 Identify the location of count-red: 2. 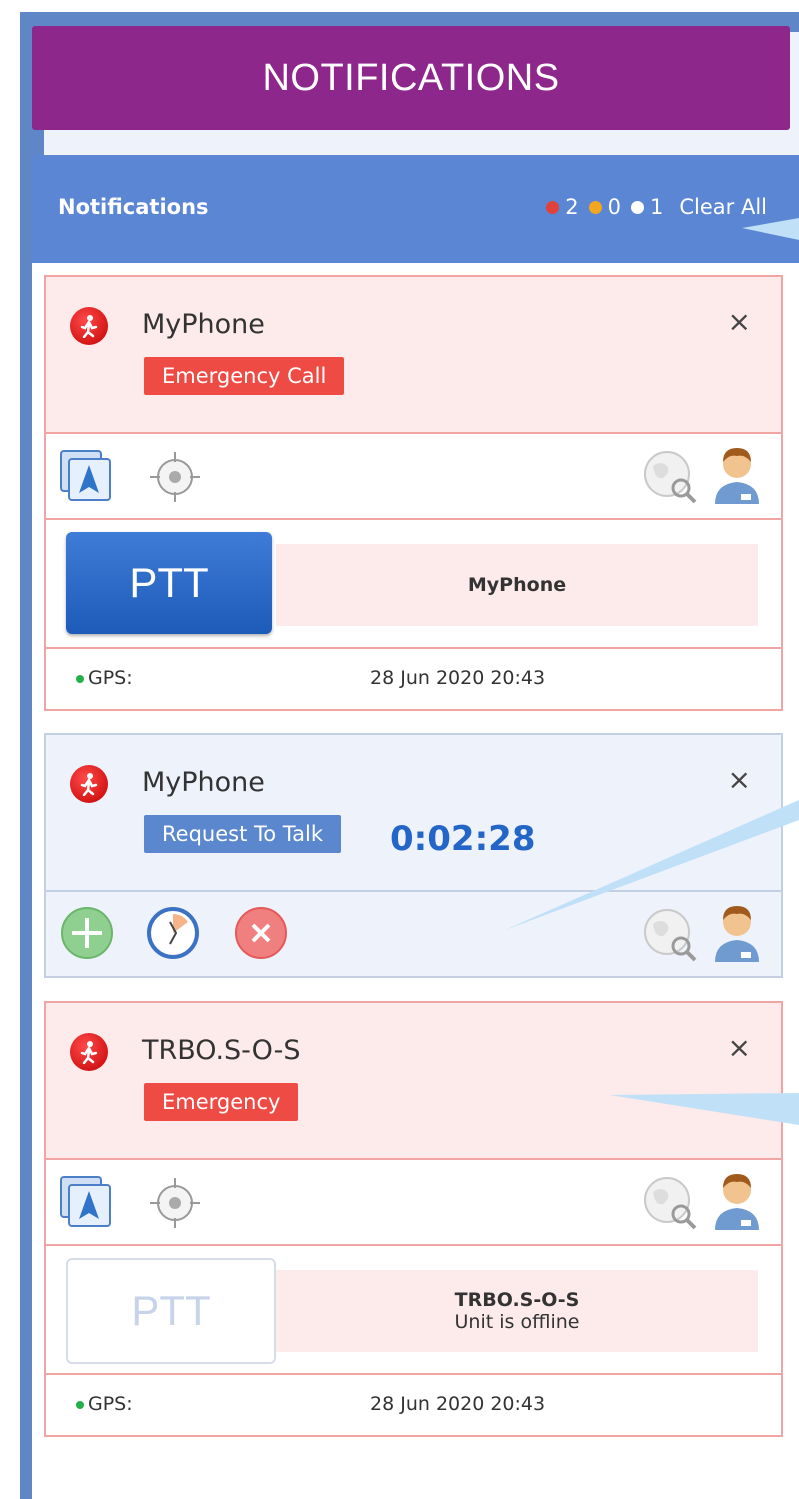
(562, 207).